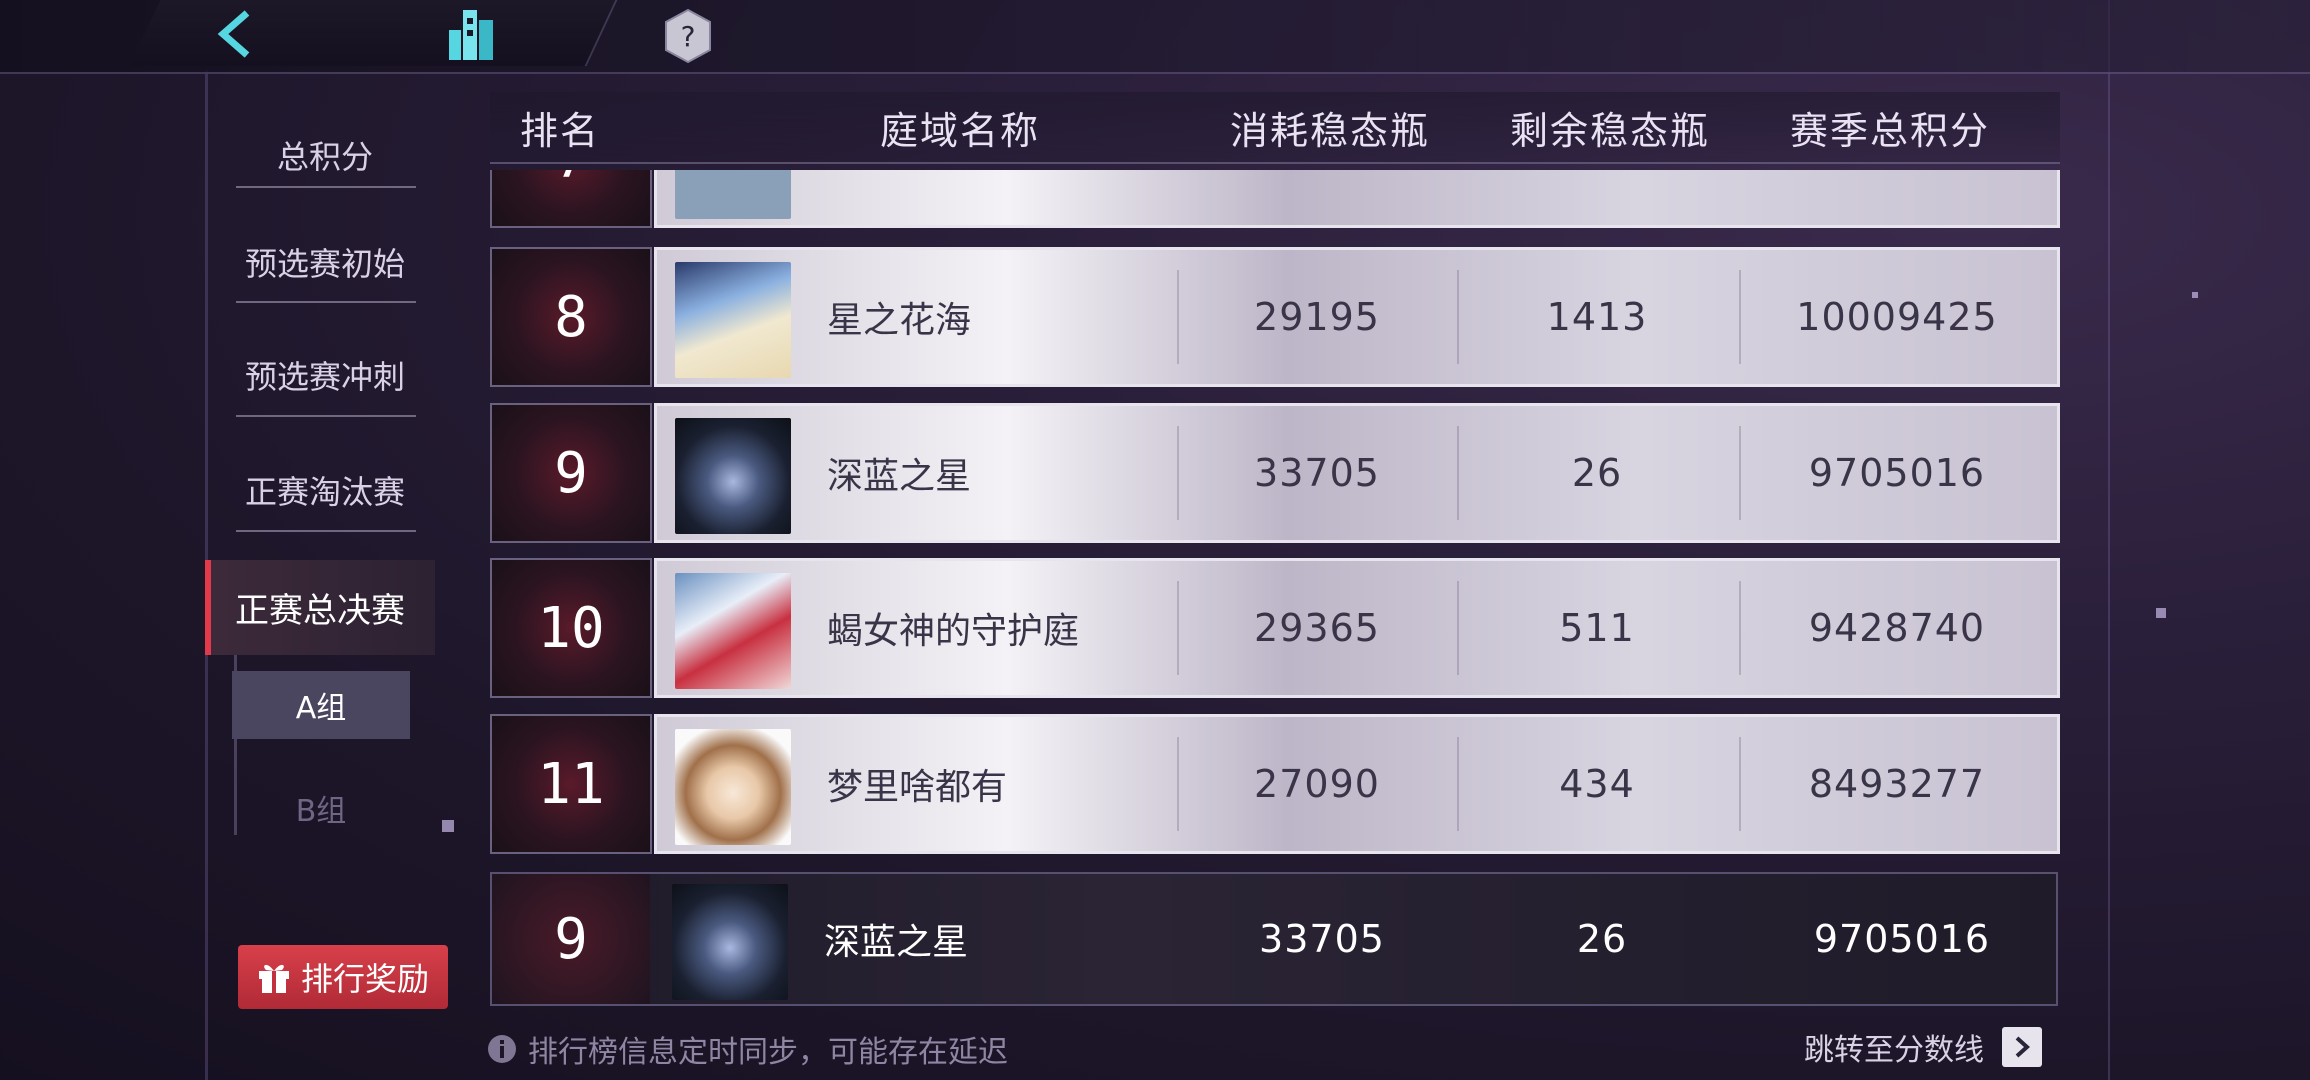  Describe the element at coordinates (571, 199) in the screenshot. I see `rank-cell: 7` at that location.